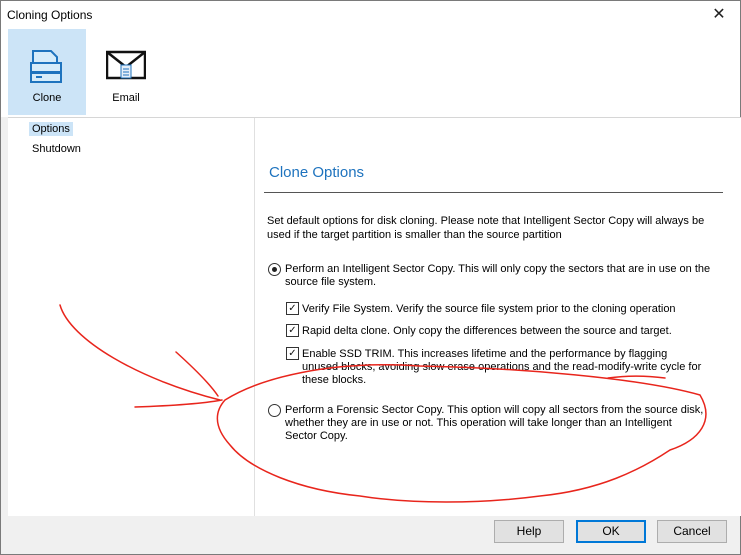 This screenshot has height=555, width=741. Describe the element at coordinates (692, 531) in the screenshot. I see `cancel-button: Cancel` at that location.